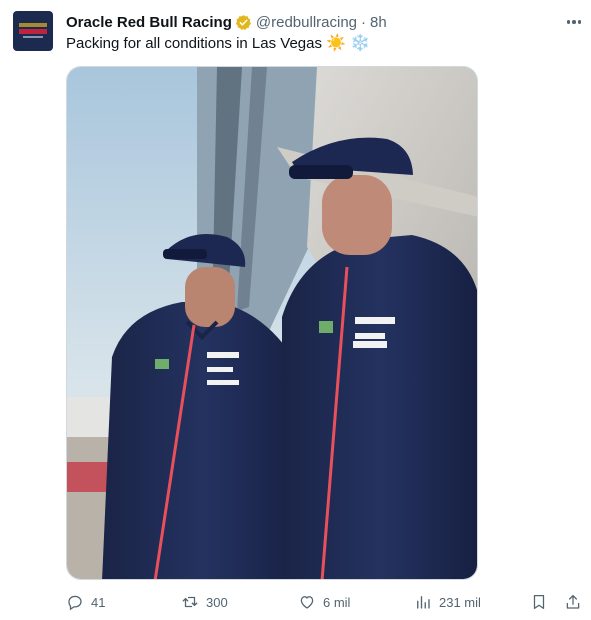  I want to click on avatar-logo-racing, so click(33, 37).